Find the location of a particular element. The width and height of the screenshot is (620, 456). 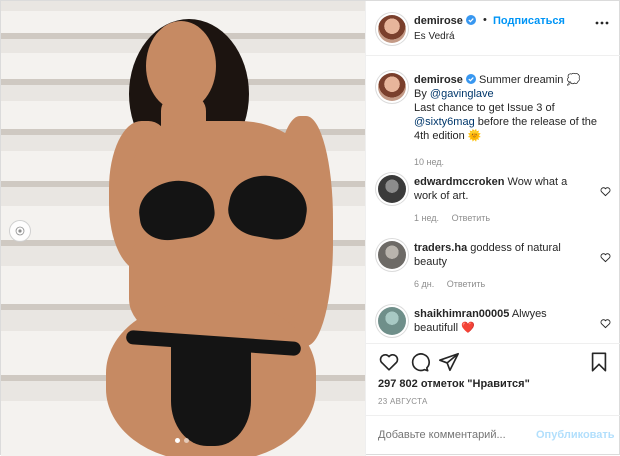

bookmark-icon is located at coordinates (599, 362).